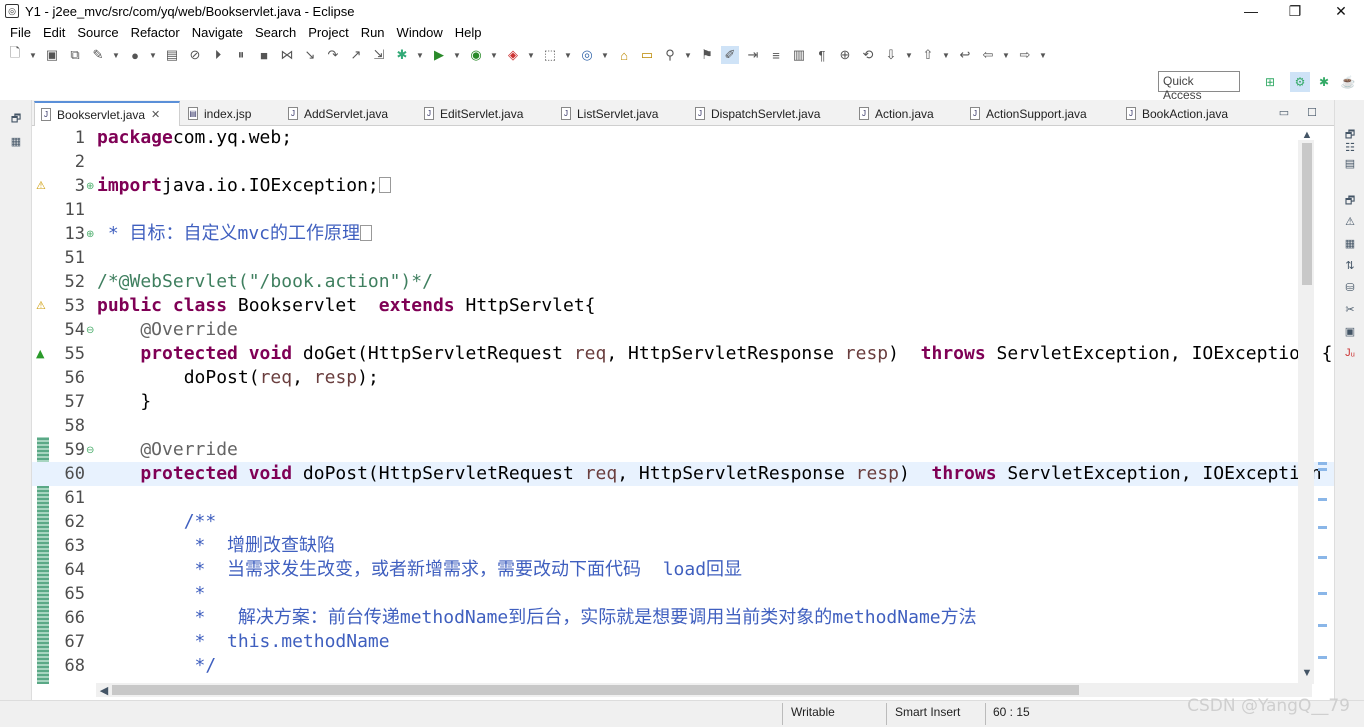 The image size is (1364, 727). What do you see at coordinates (75, 55) in the screenshot?
I see `save-all-icon: ⧉` at bounding box center [75, 55].